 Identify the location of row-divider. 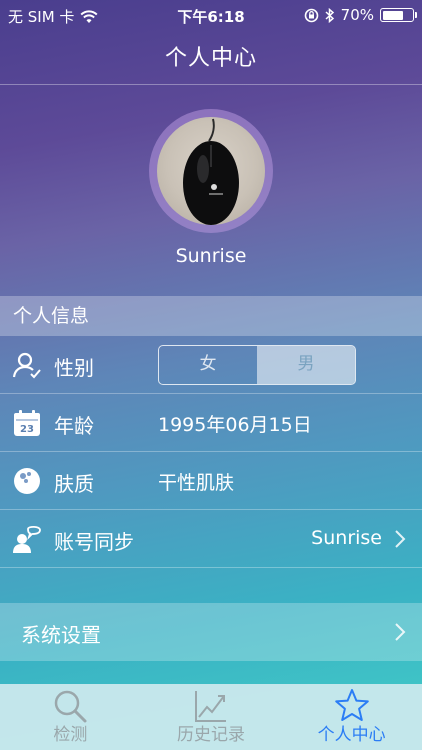
(211, 567).